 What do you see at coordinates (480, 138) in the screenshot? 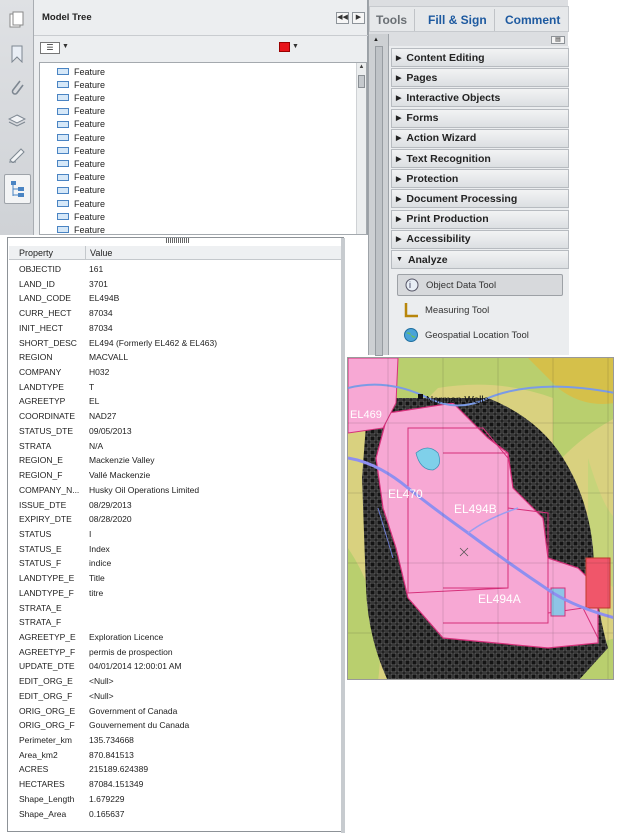
I see `section-action-wizard: ▶ Action Wizard` at bounding box center [480, 138].